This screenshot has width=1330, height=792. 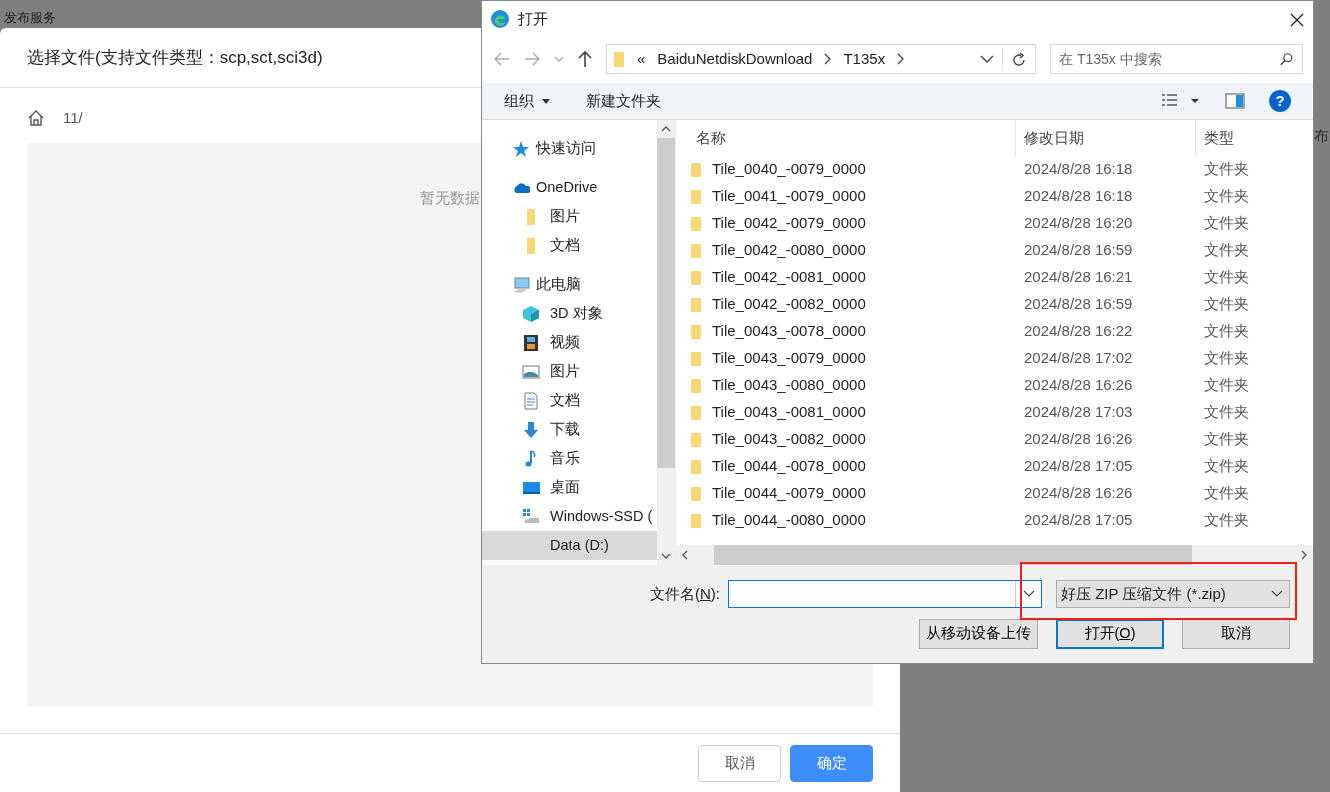 I want to click on modified-date: 2024/8/28 16:59, so click(x=1078, y=250).